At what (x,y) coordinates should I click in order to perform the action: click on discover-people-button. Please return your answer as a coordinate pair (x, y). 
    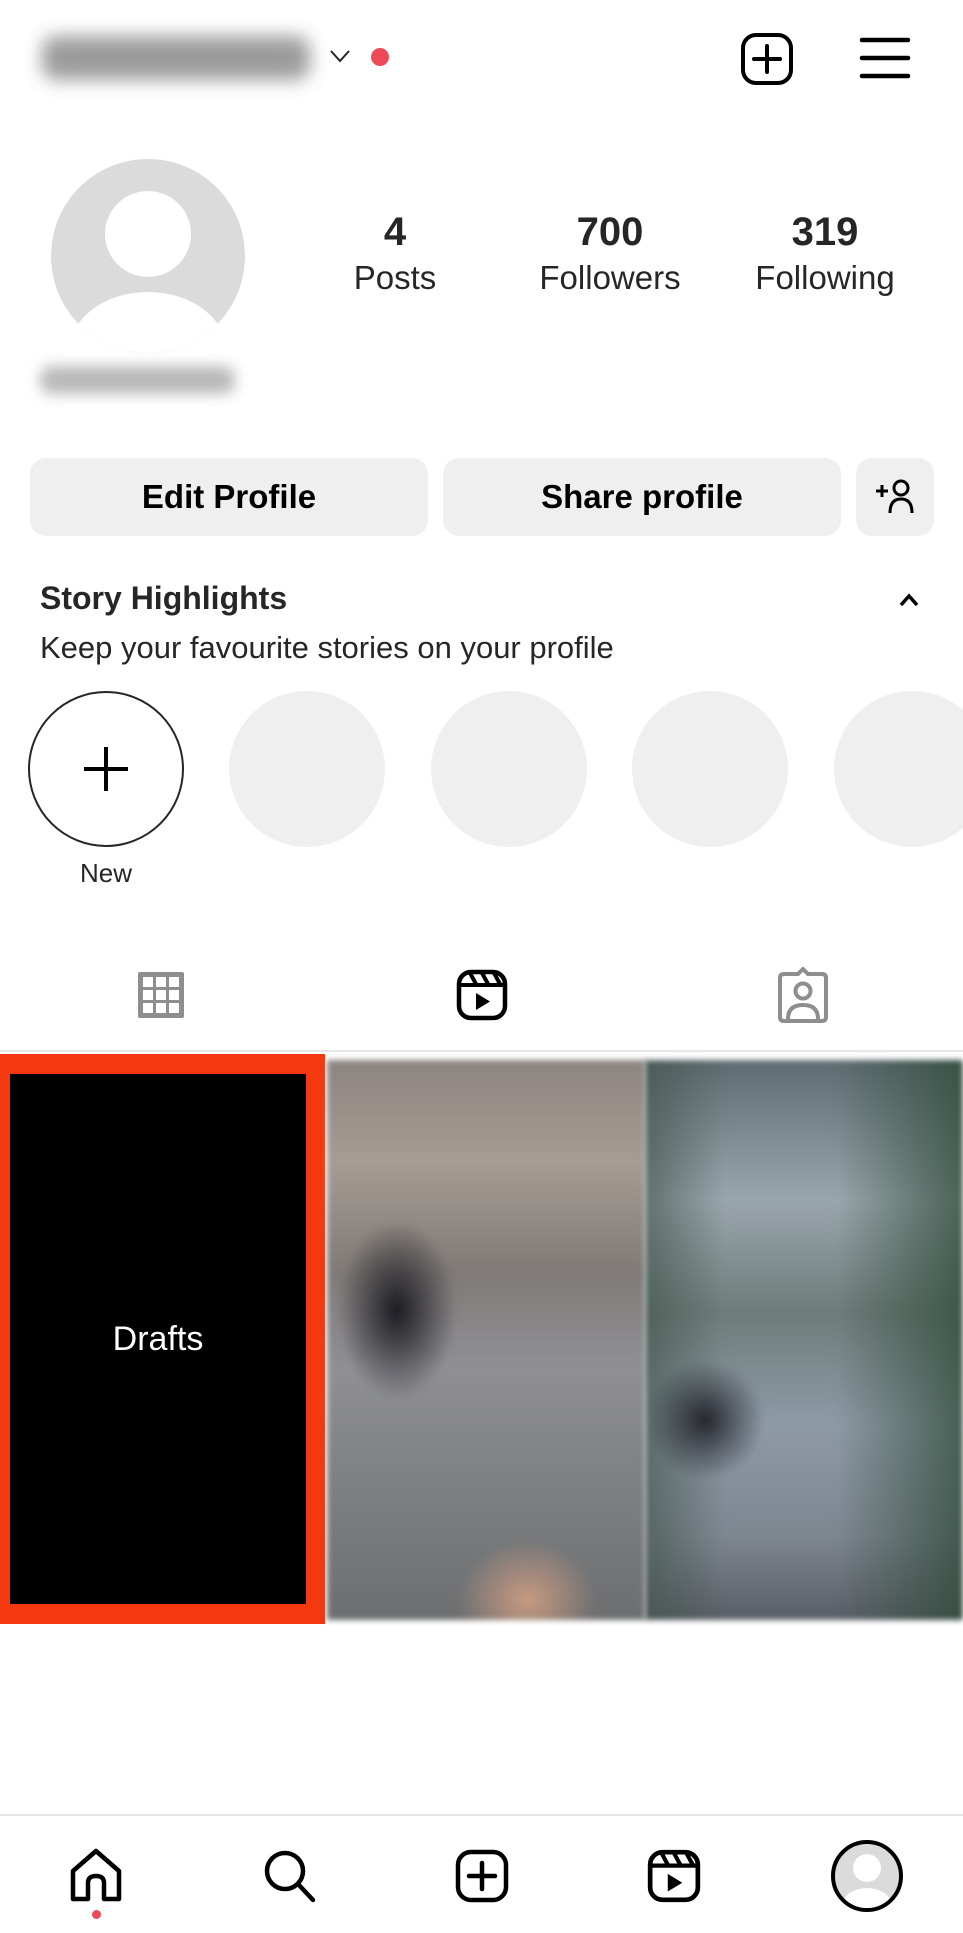
    Looking at the image, I should click on (895, 497).